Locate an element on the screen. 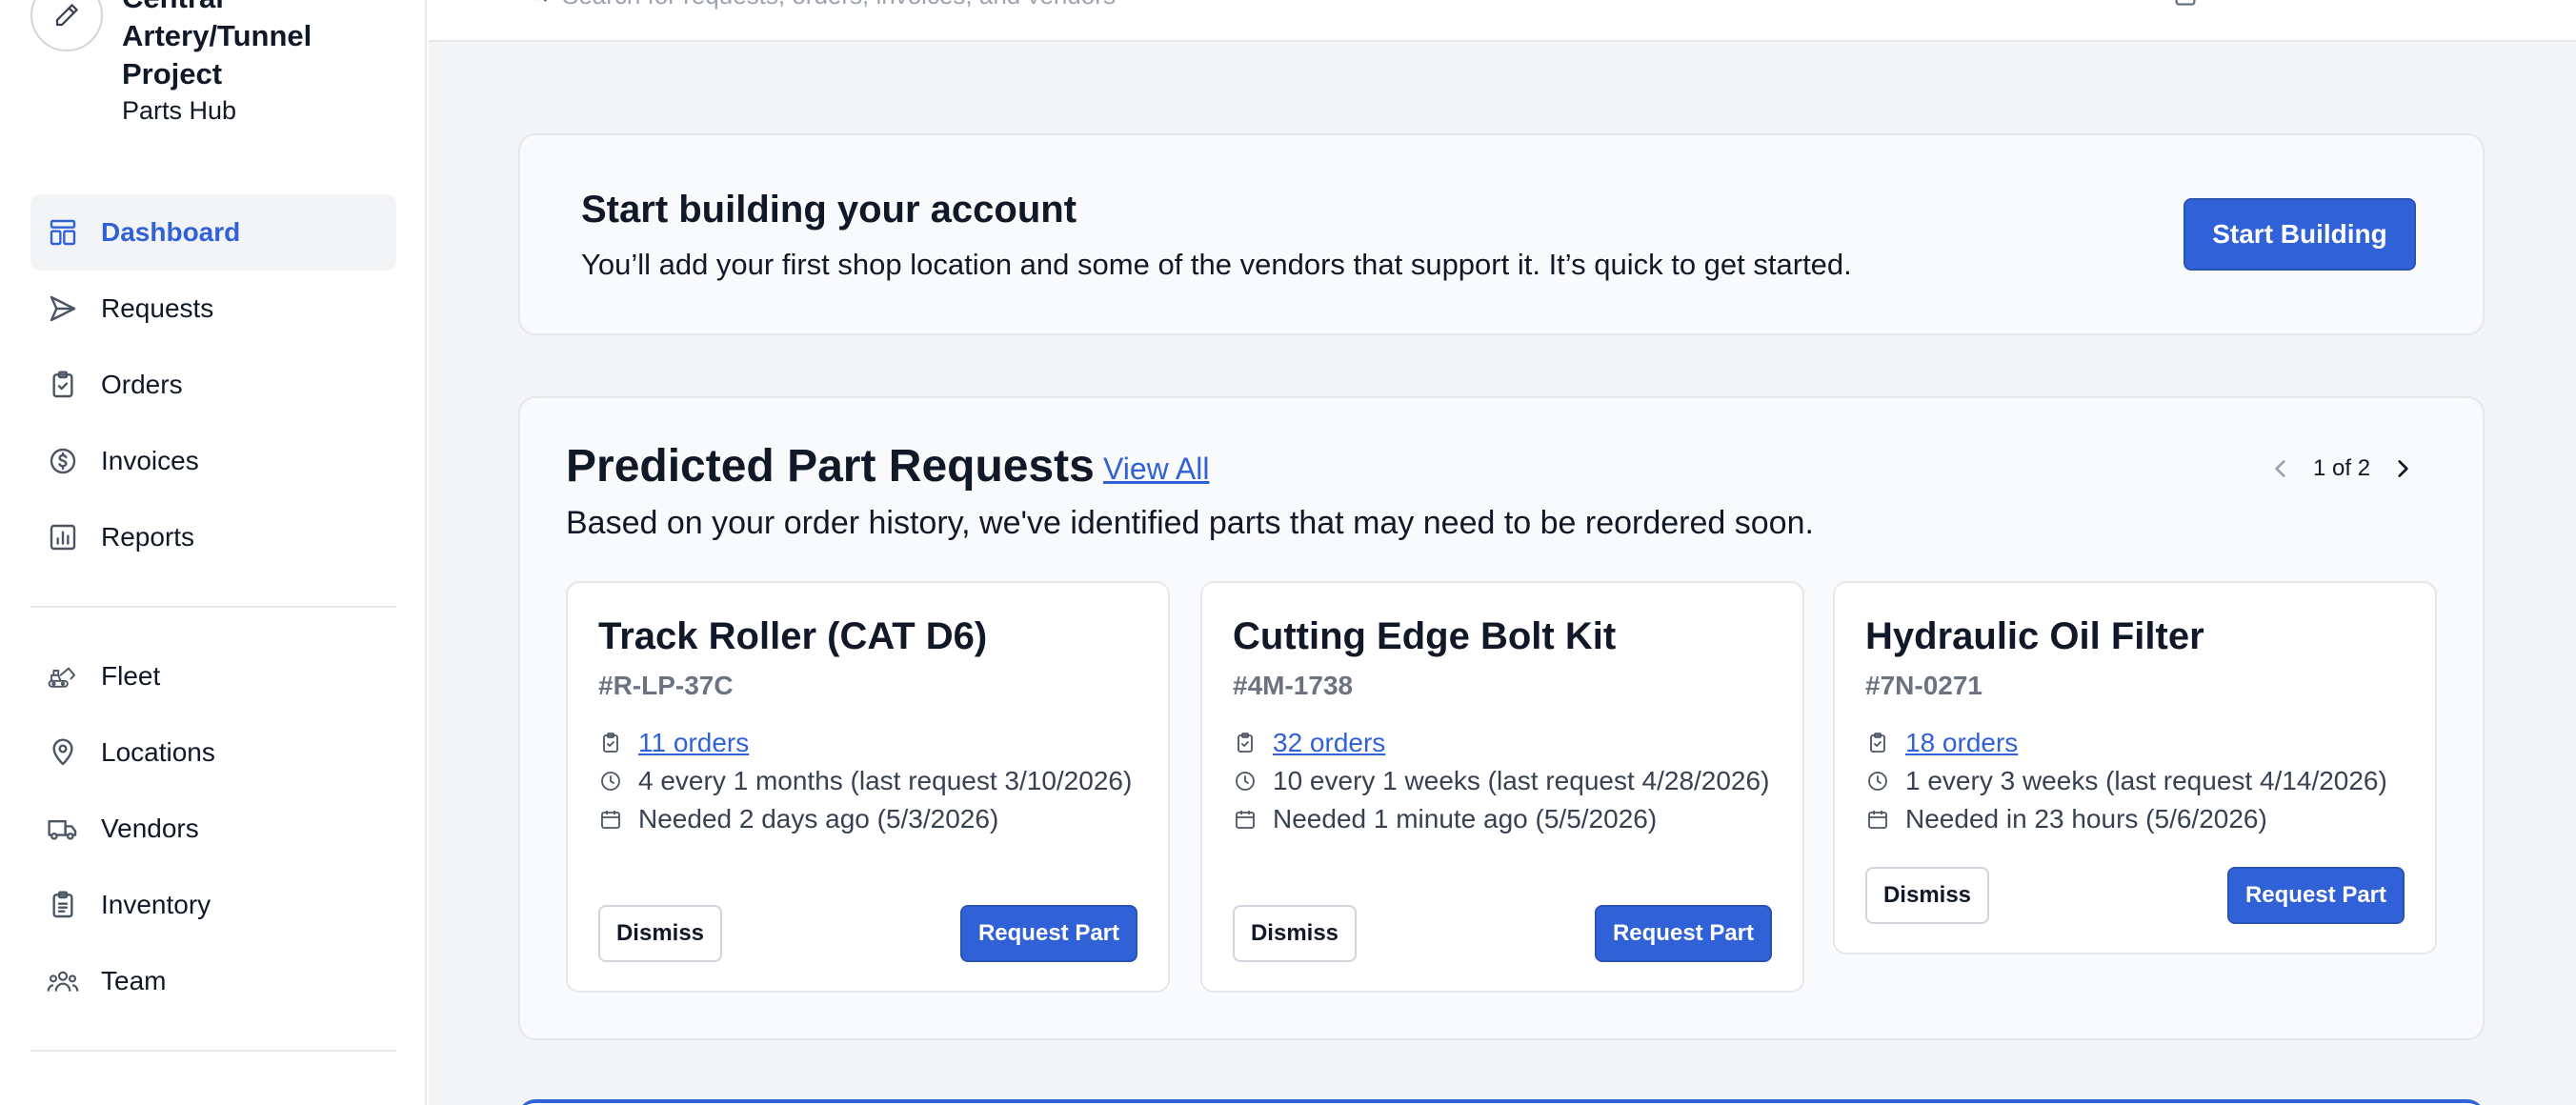 The image size is (2576, 1105). section-title: Predicted Part Requests is located at coordinates (830, 467).